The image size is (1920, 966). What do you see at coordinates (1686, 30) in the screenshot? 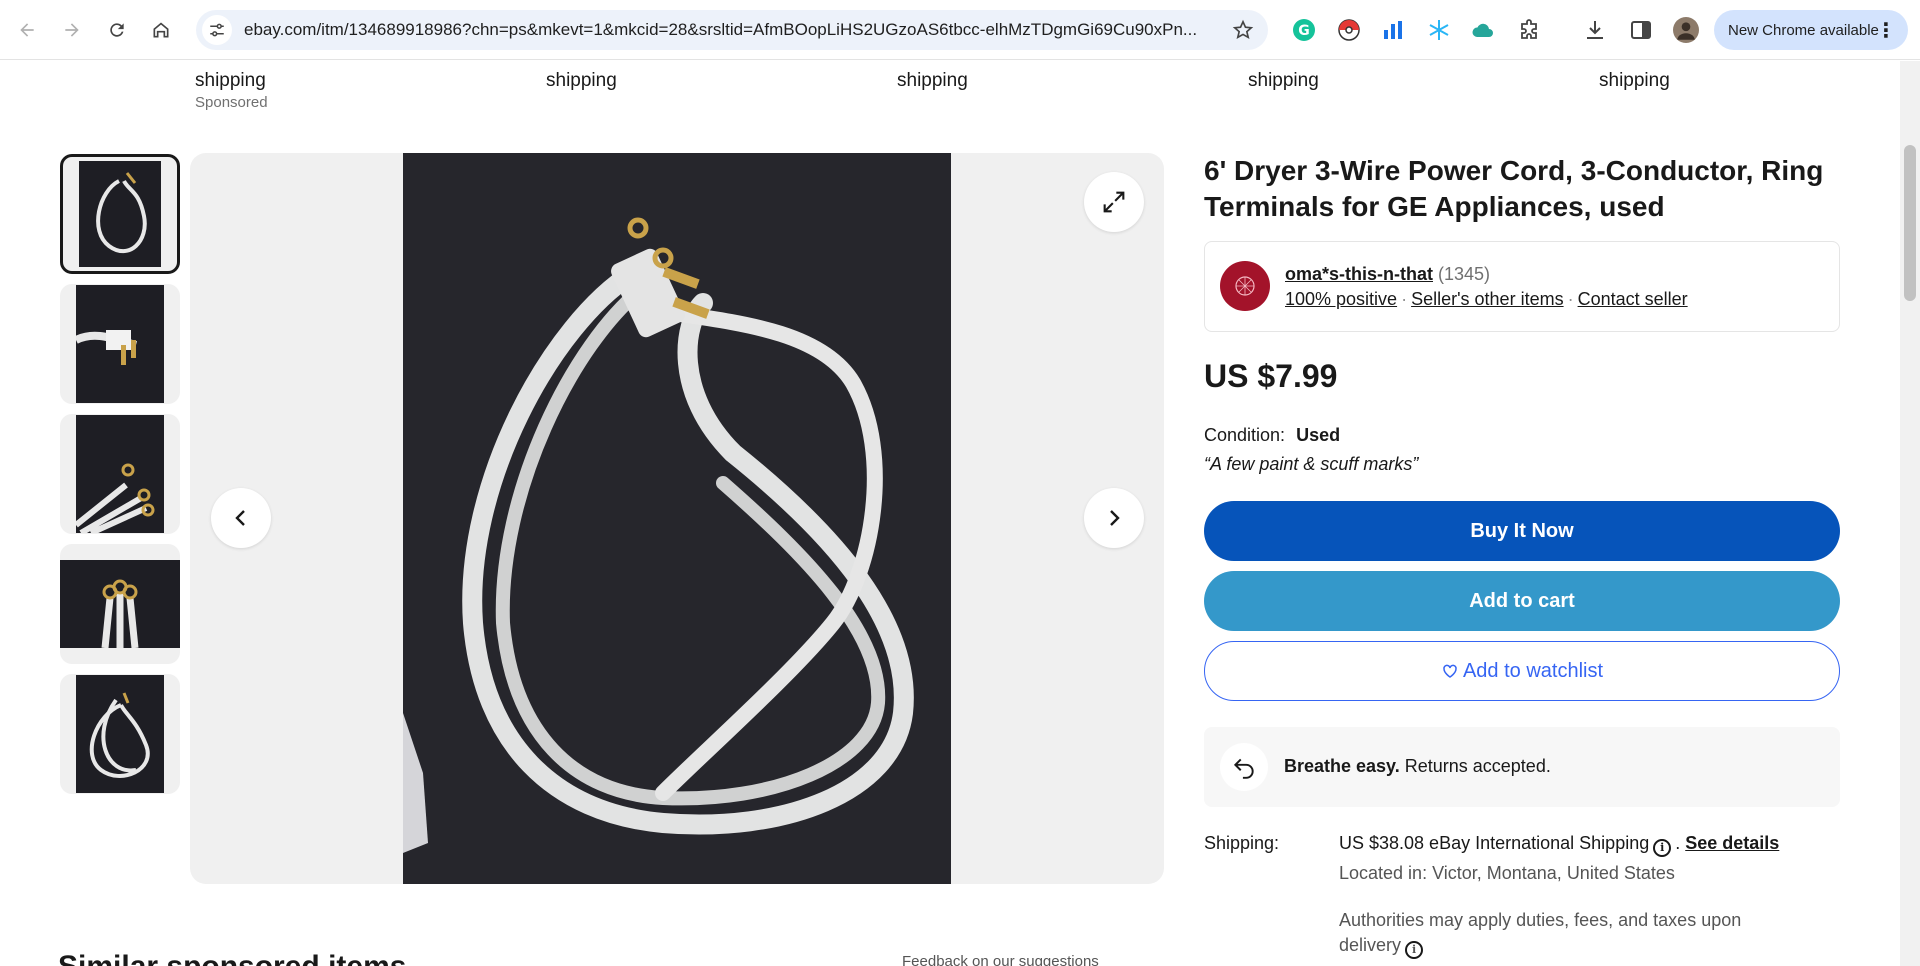
I see `profile-avatar-icon` at bounding box center [1686, 30].